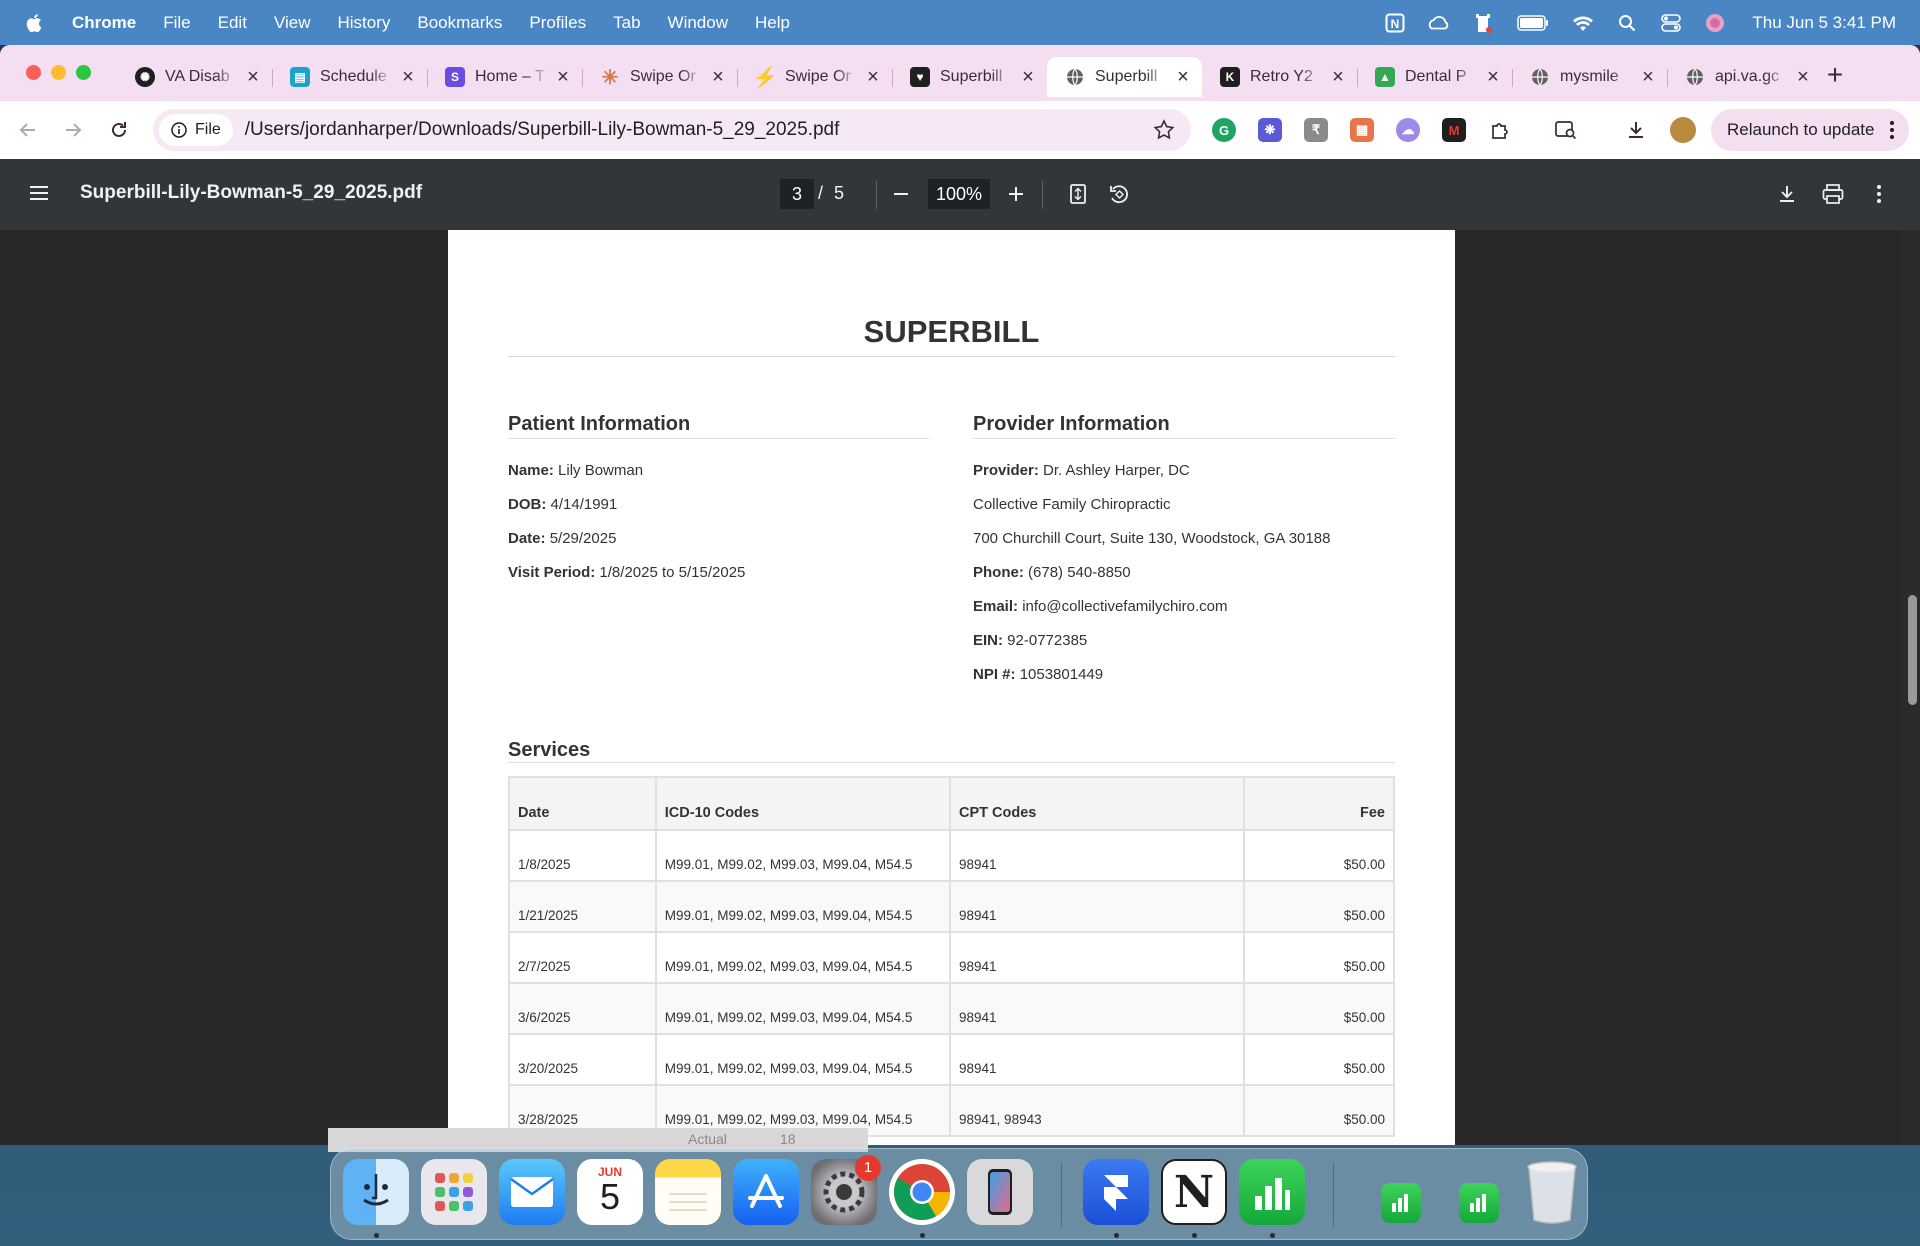 This screenshot has height=1246, width=1920. I want to click on zoom-out-icon, so click(901, 194).